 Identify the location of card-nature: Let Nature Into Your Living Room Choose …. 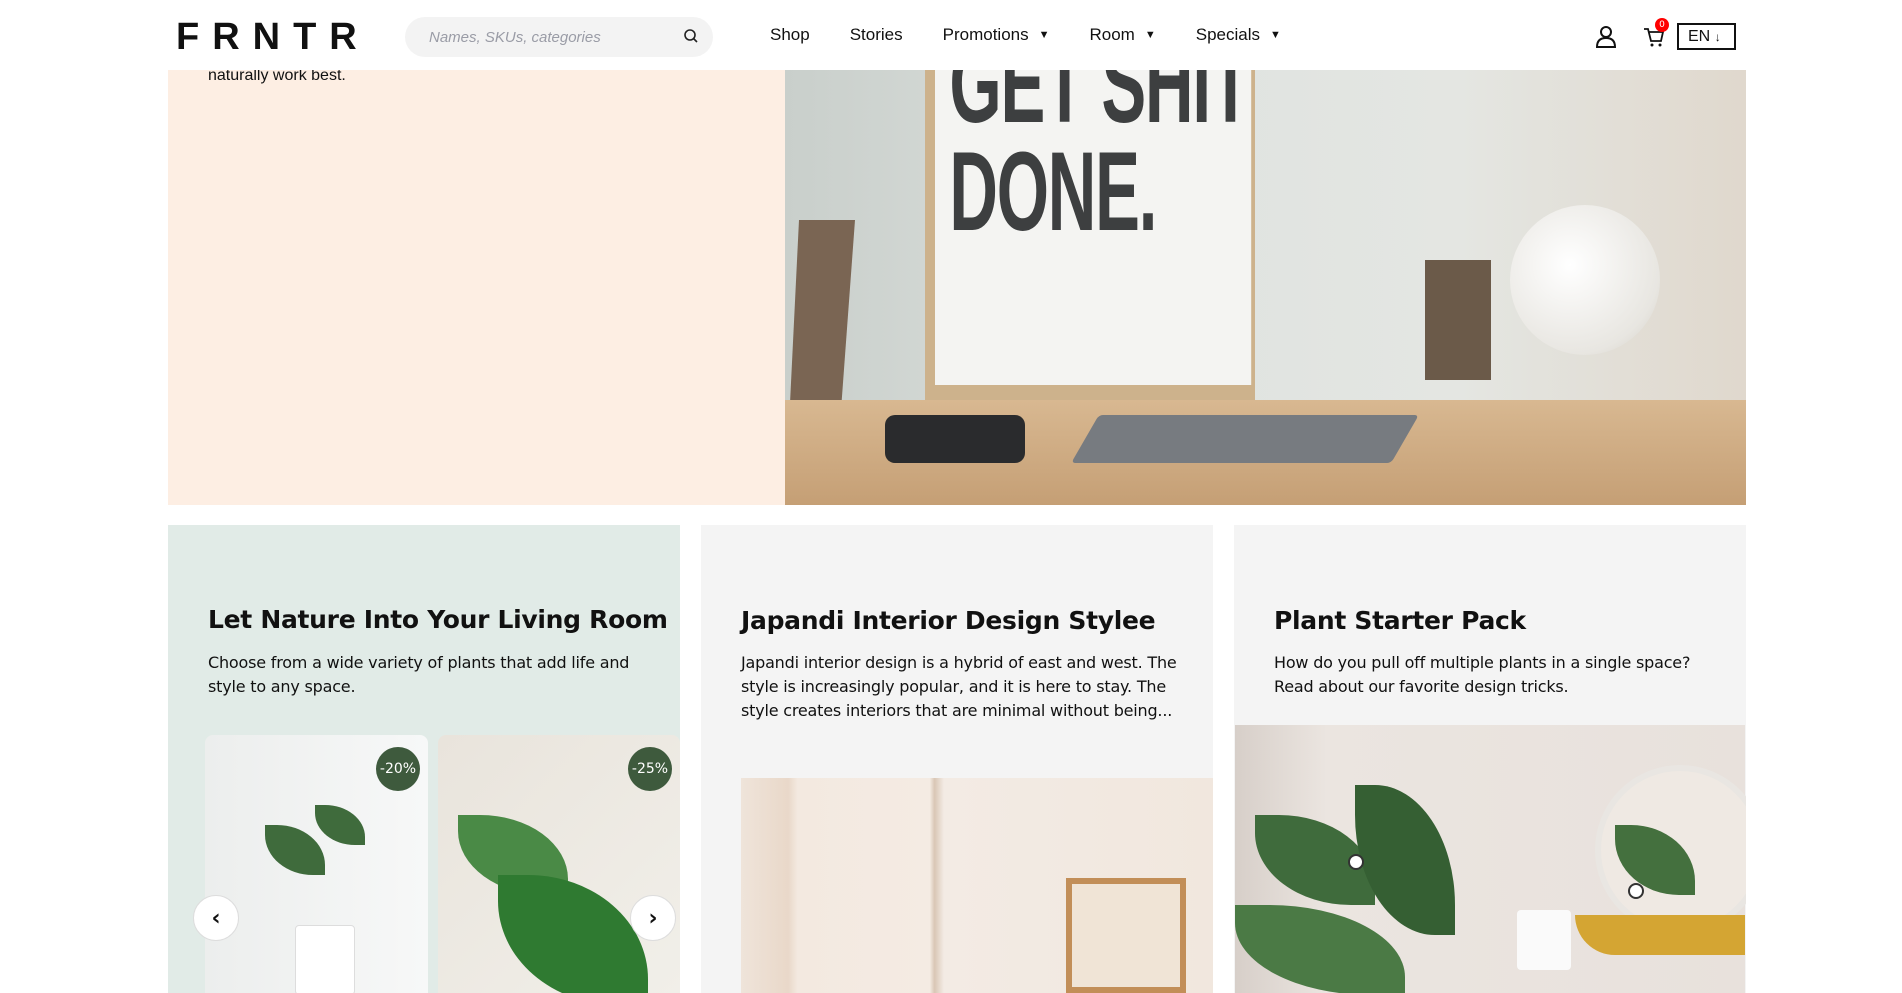
(424, 759).